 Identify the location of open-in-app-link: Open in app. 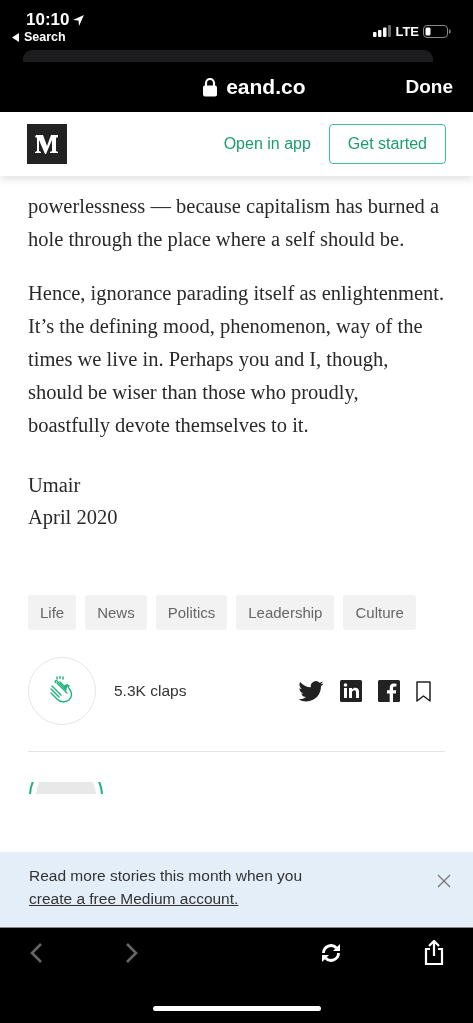
(267, 144).